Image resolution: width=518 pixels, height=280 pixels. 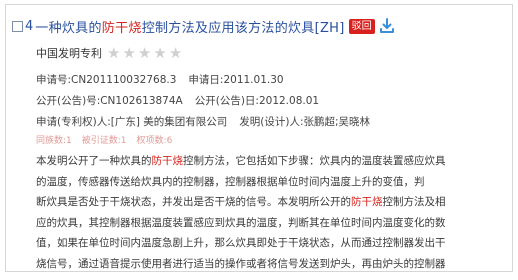 I want to click on abstract-text: 断炊具是否处于干烧状态，并发出是否干烧的信号。本发明所公开的, so click(x=193, y=202).